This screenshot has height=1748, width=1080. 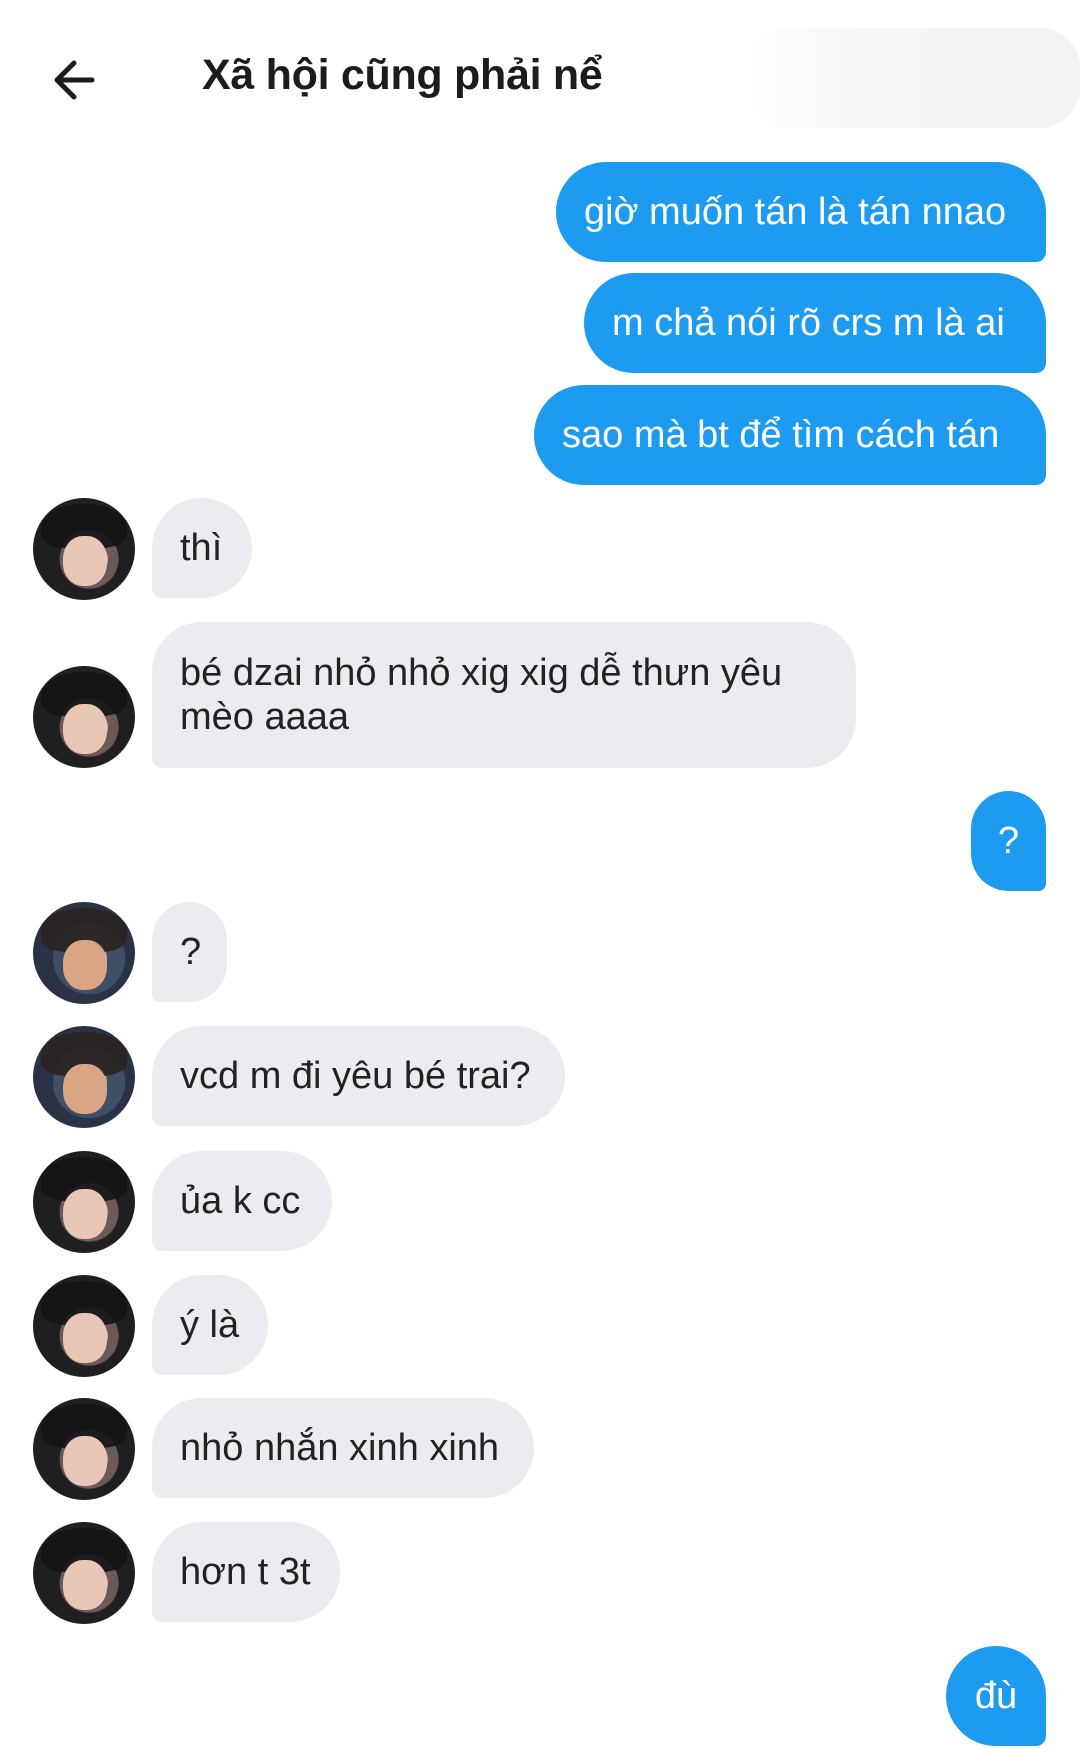 I want to click on message-text: đù, so click(x=996, y=1696).